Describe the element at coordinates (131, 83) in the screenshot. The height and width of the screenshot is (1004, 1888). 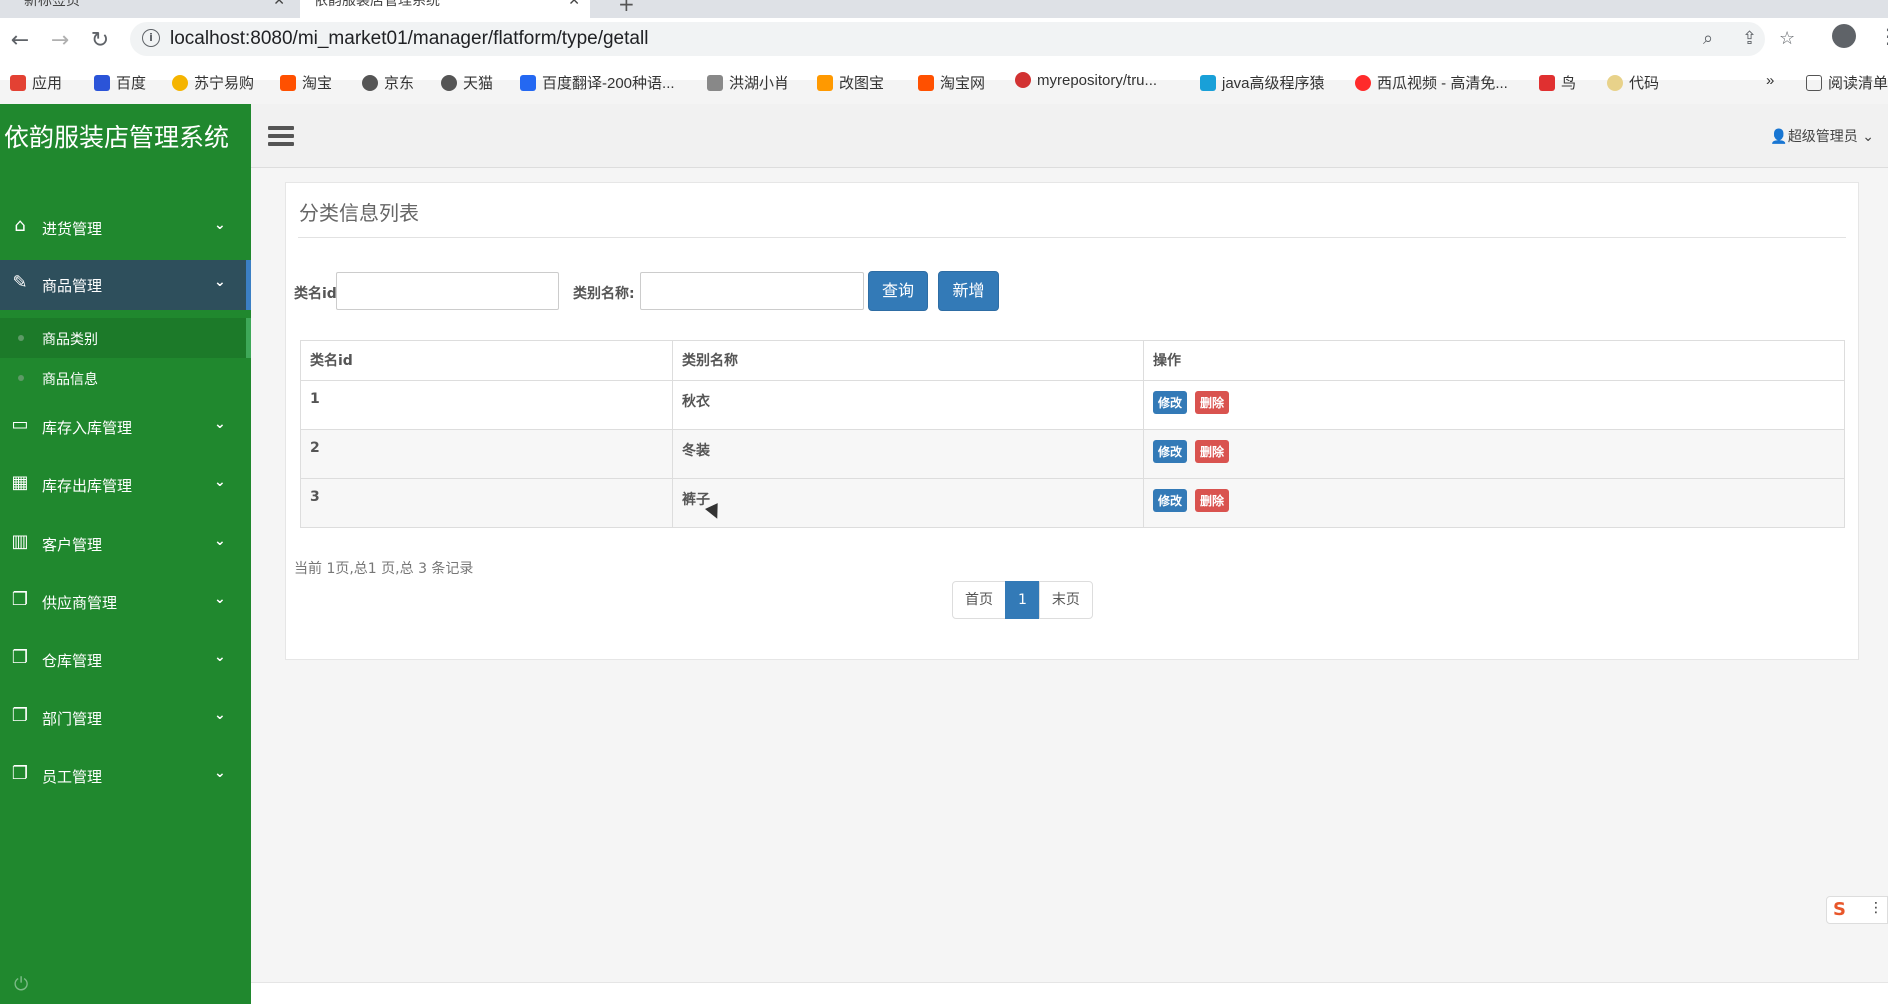
I see `bookmark-label: 百度` at that location.